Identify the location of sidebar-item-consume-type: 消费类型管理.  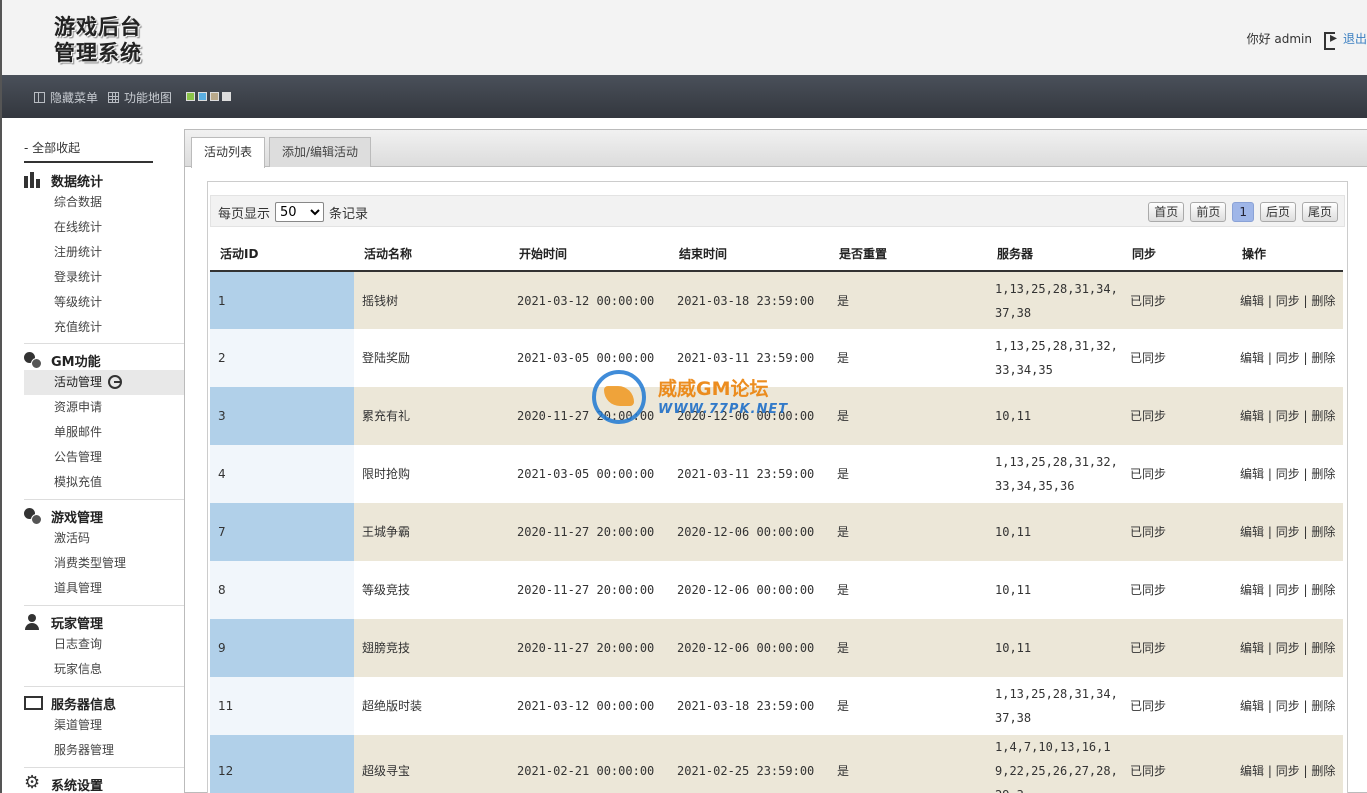
(105, 563).